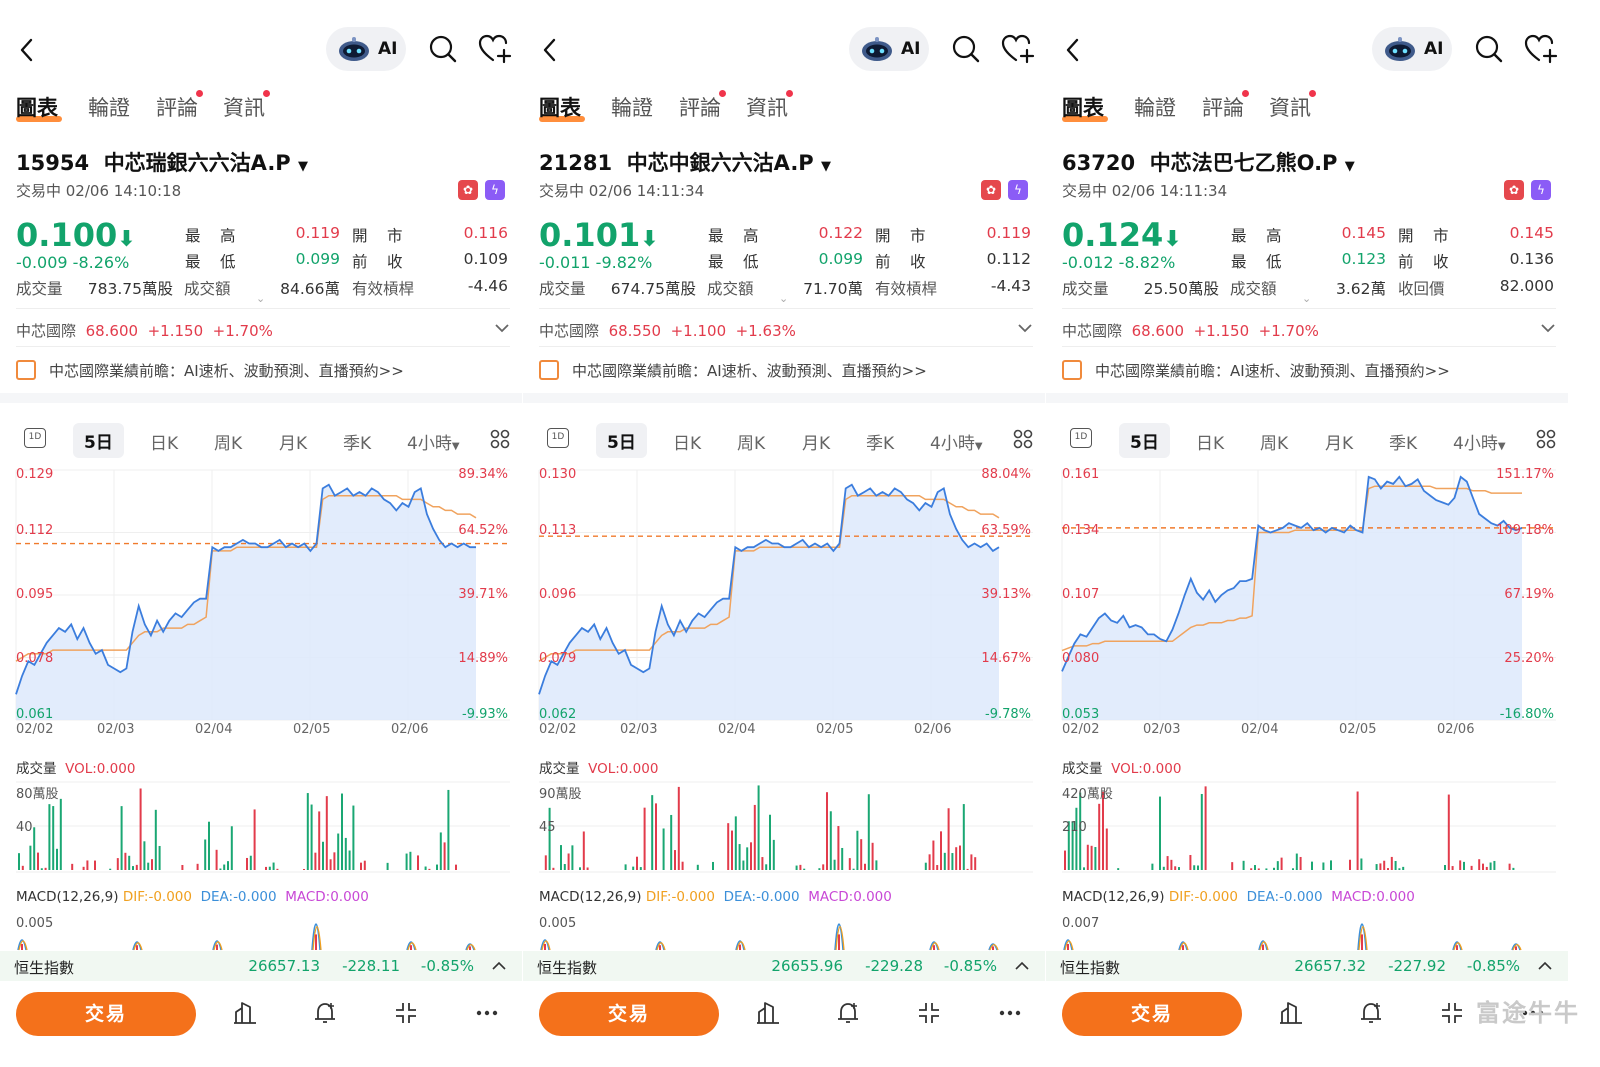  What do you see at coordinates (1434, 49) in the screenshot?
I see `ai-label: AI` at bounding box center [1434, 49].